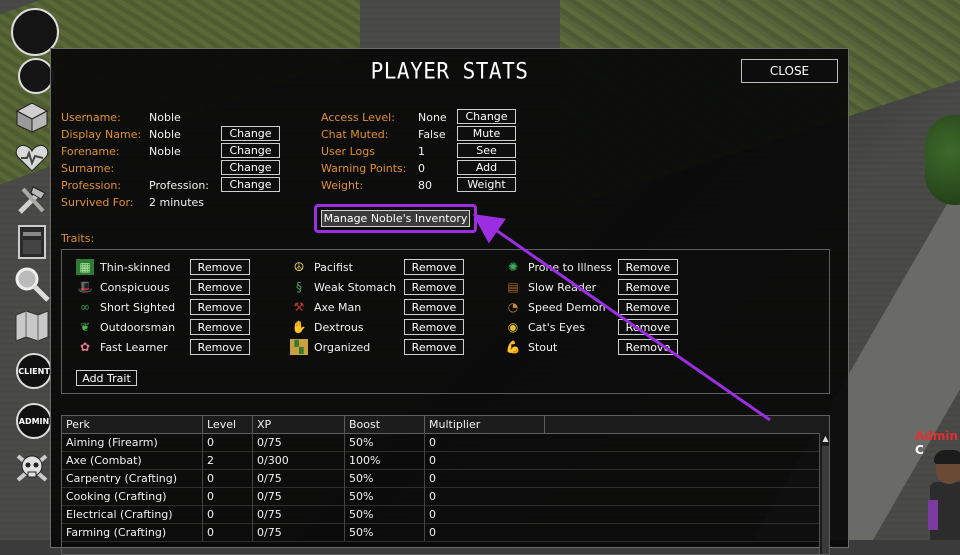  What do you see at coordinates (944, 494) in the screenshot?
I see `player-character` at bounding box center [944, 494].